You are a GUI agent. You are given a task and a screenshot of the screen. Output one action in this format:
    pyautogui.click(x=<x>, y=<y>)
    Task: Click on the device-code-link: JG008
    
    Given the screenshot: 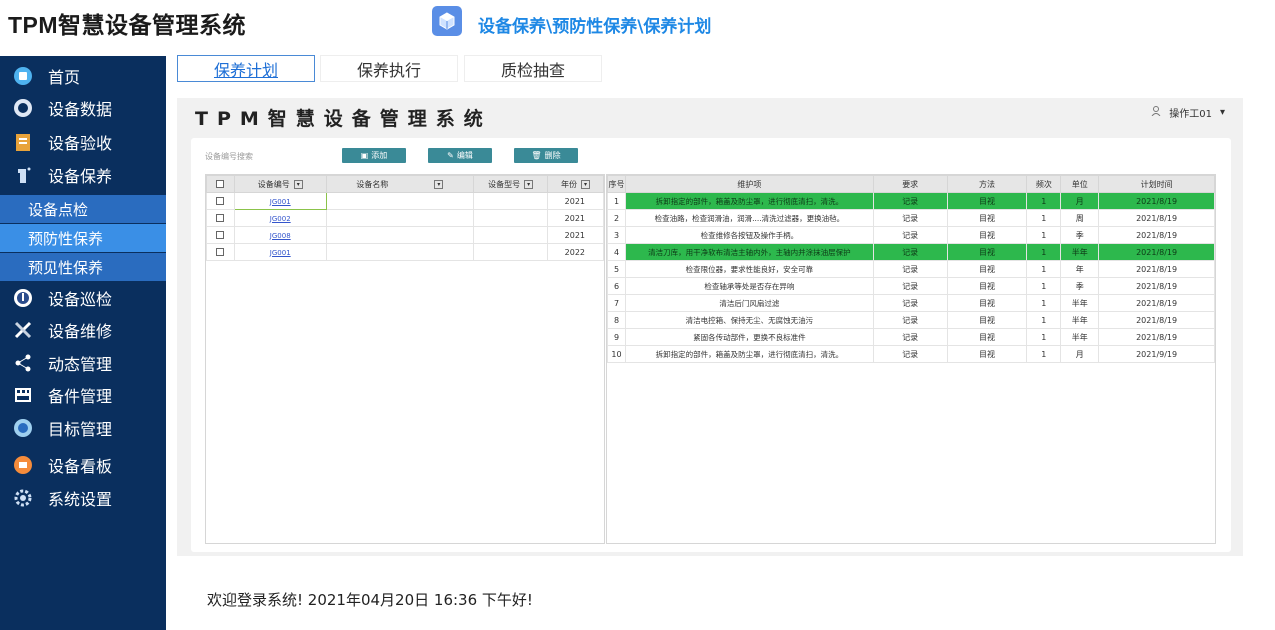 What is the action you would take?
    pyautogui.click(x=280, y=235)
    